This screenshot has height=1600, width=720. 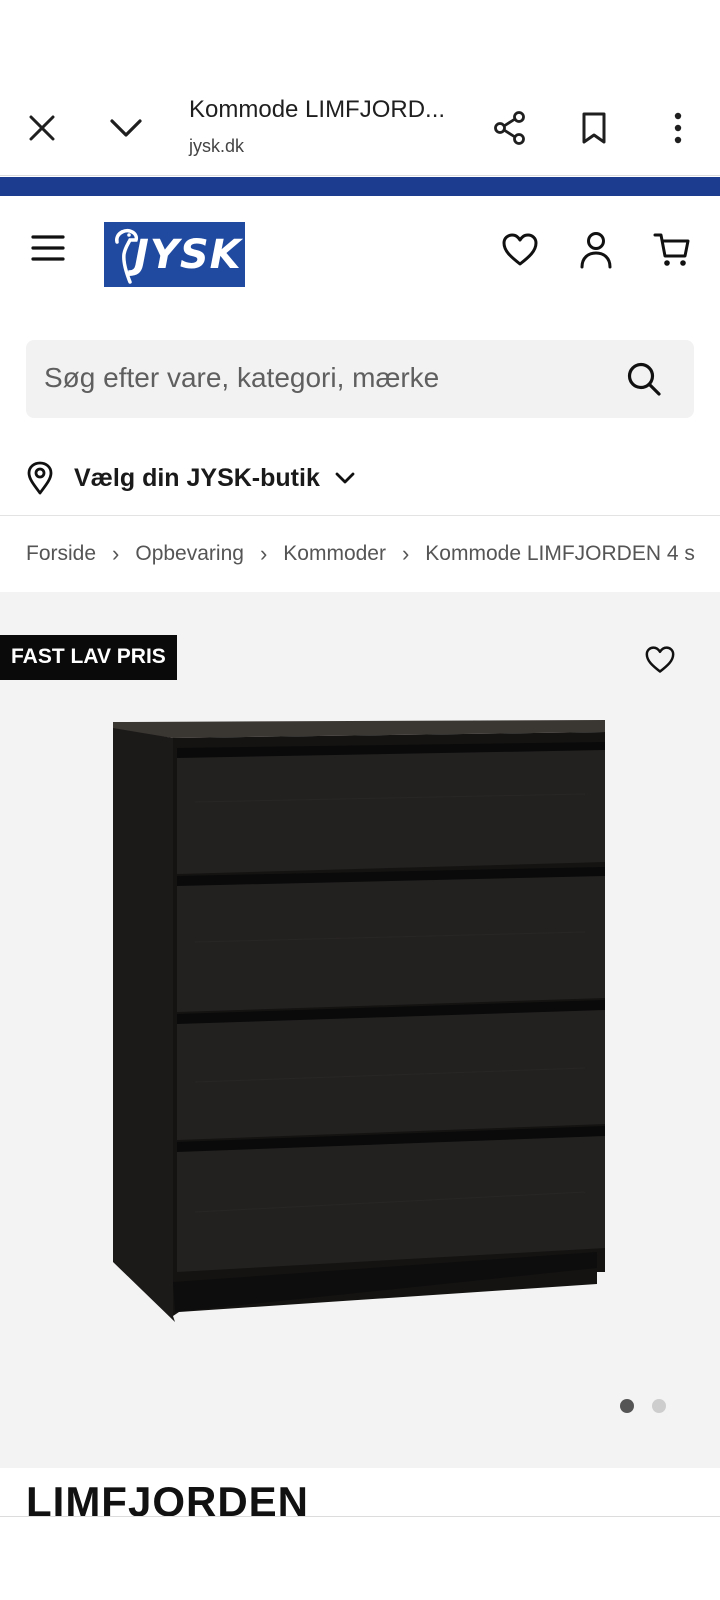 I want to click on bookmark-icon, so click(x=594, y=128).